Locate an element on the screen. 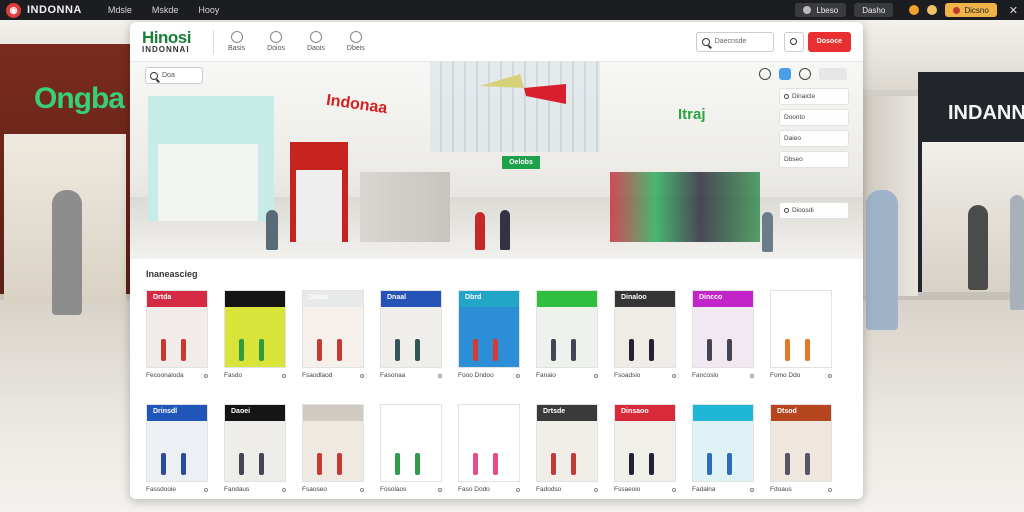  product-card: Fomo Ddo is located at coordinates (805, 334).